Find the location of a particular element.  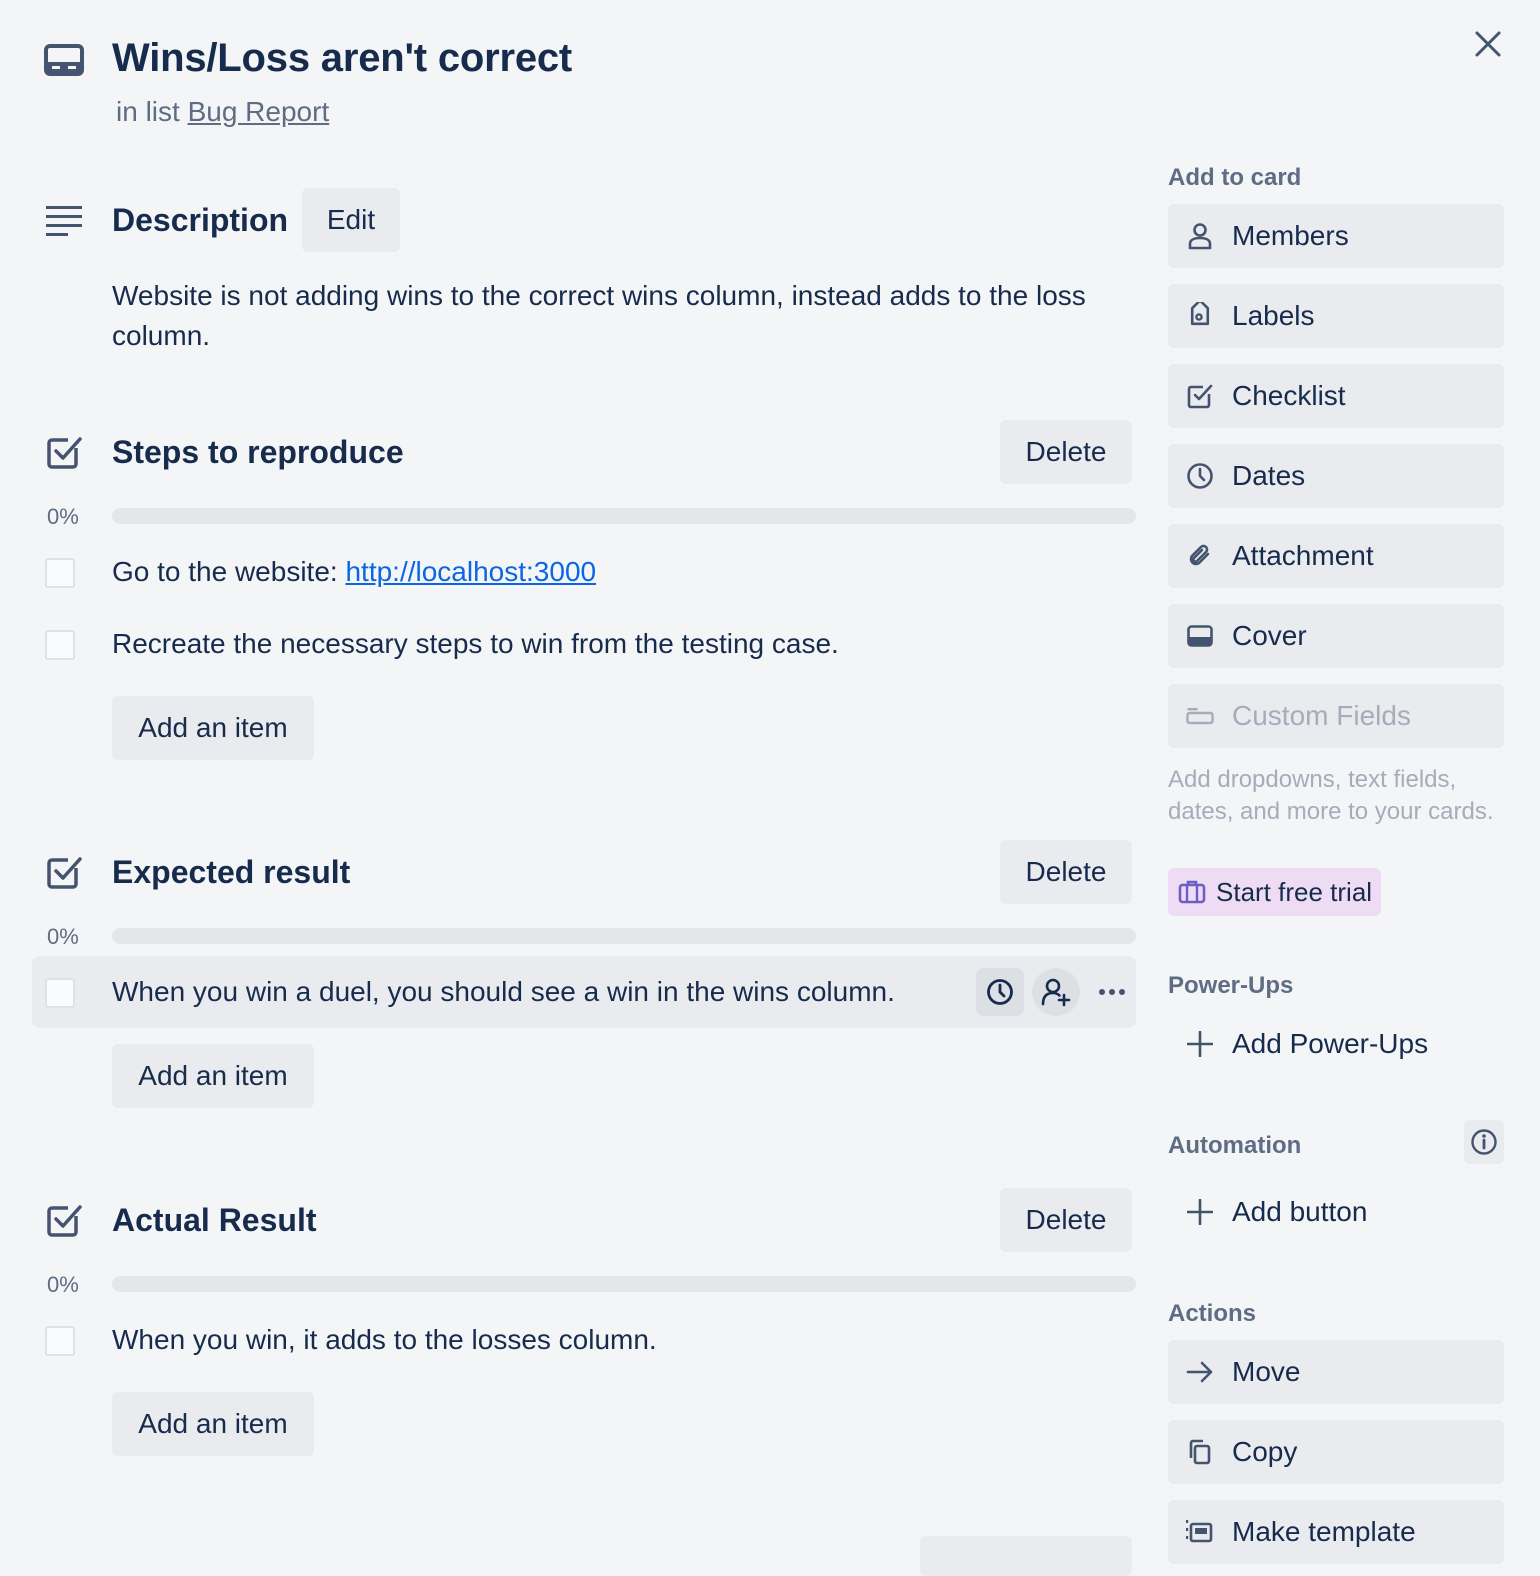

start-free-trial-button: Start free trial is located at coordinates (1274, 892).